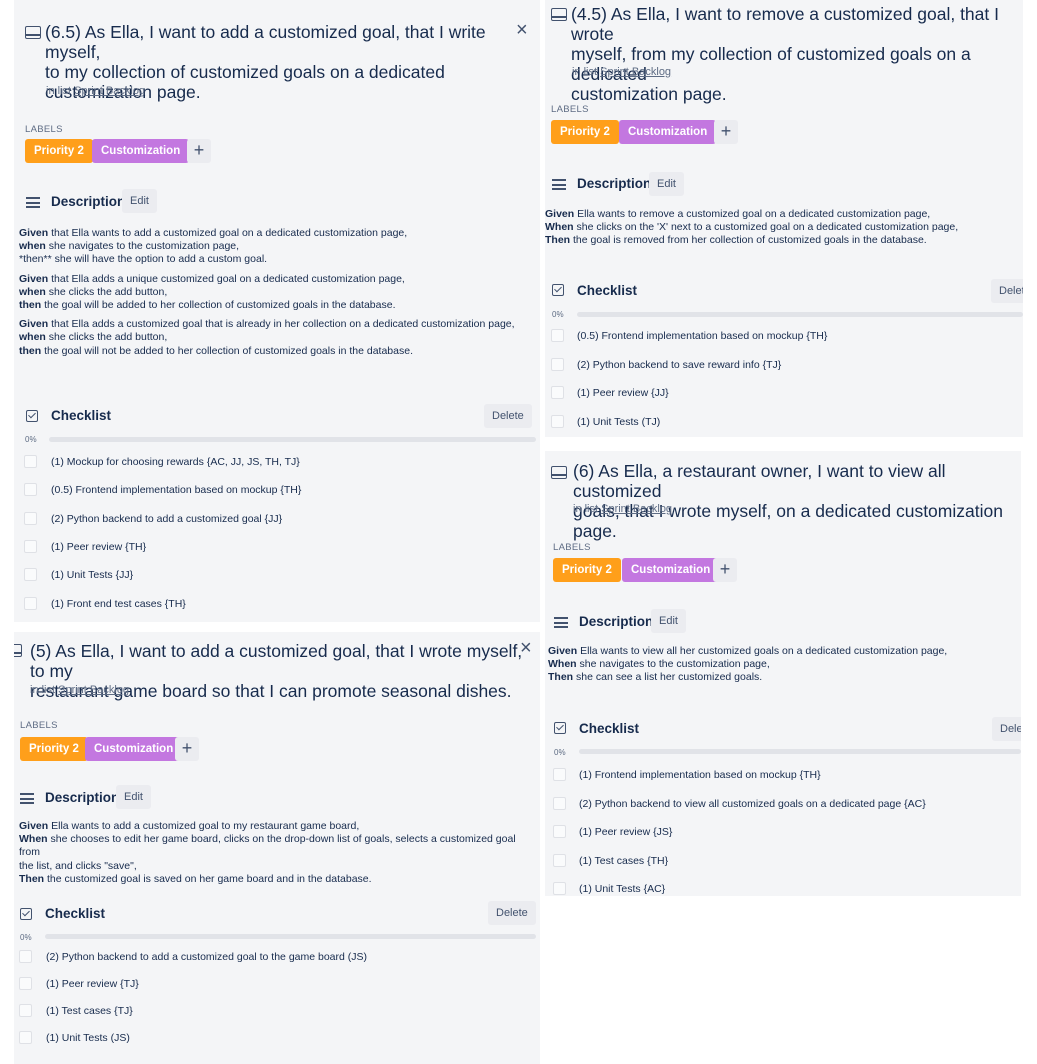  What do you see at coordinates (277, 1014) in the screenshot?
I see `checklist-item: (1) Test cases {TJ}` at bounding box center [277, 1014].